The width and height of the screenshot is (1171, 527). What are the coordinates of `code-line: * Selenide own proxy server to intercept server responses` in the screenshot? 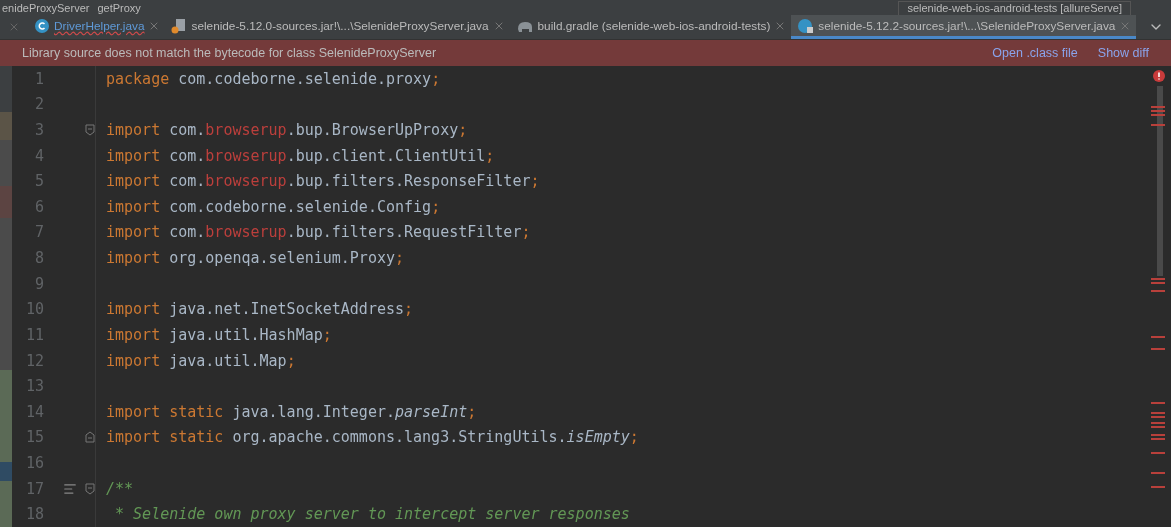 It's located at (372, 514).